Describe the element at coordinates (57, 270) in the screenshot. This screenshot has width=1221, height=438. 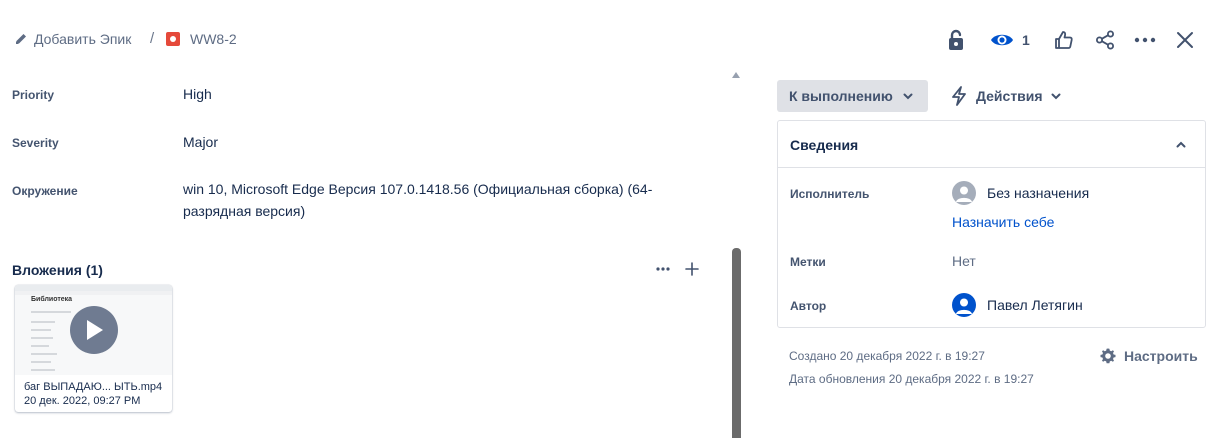
I see `attachments-title: Вложения (1)` at that location.